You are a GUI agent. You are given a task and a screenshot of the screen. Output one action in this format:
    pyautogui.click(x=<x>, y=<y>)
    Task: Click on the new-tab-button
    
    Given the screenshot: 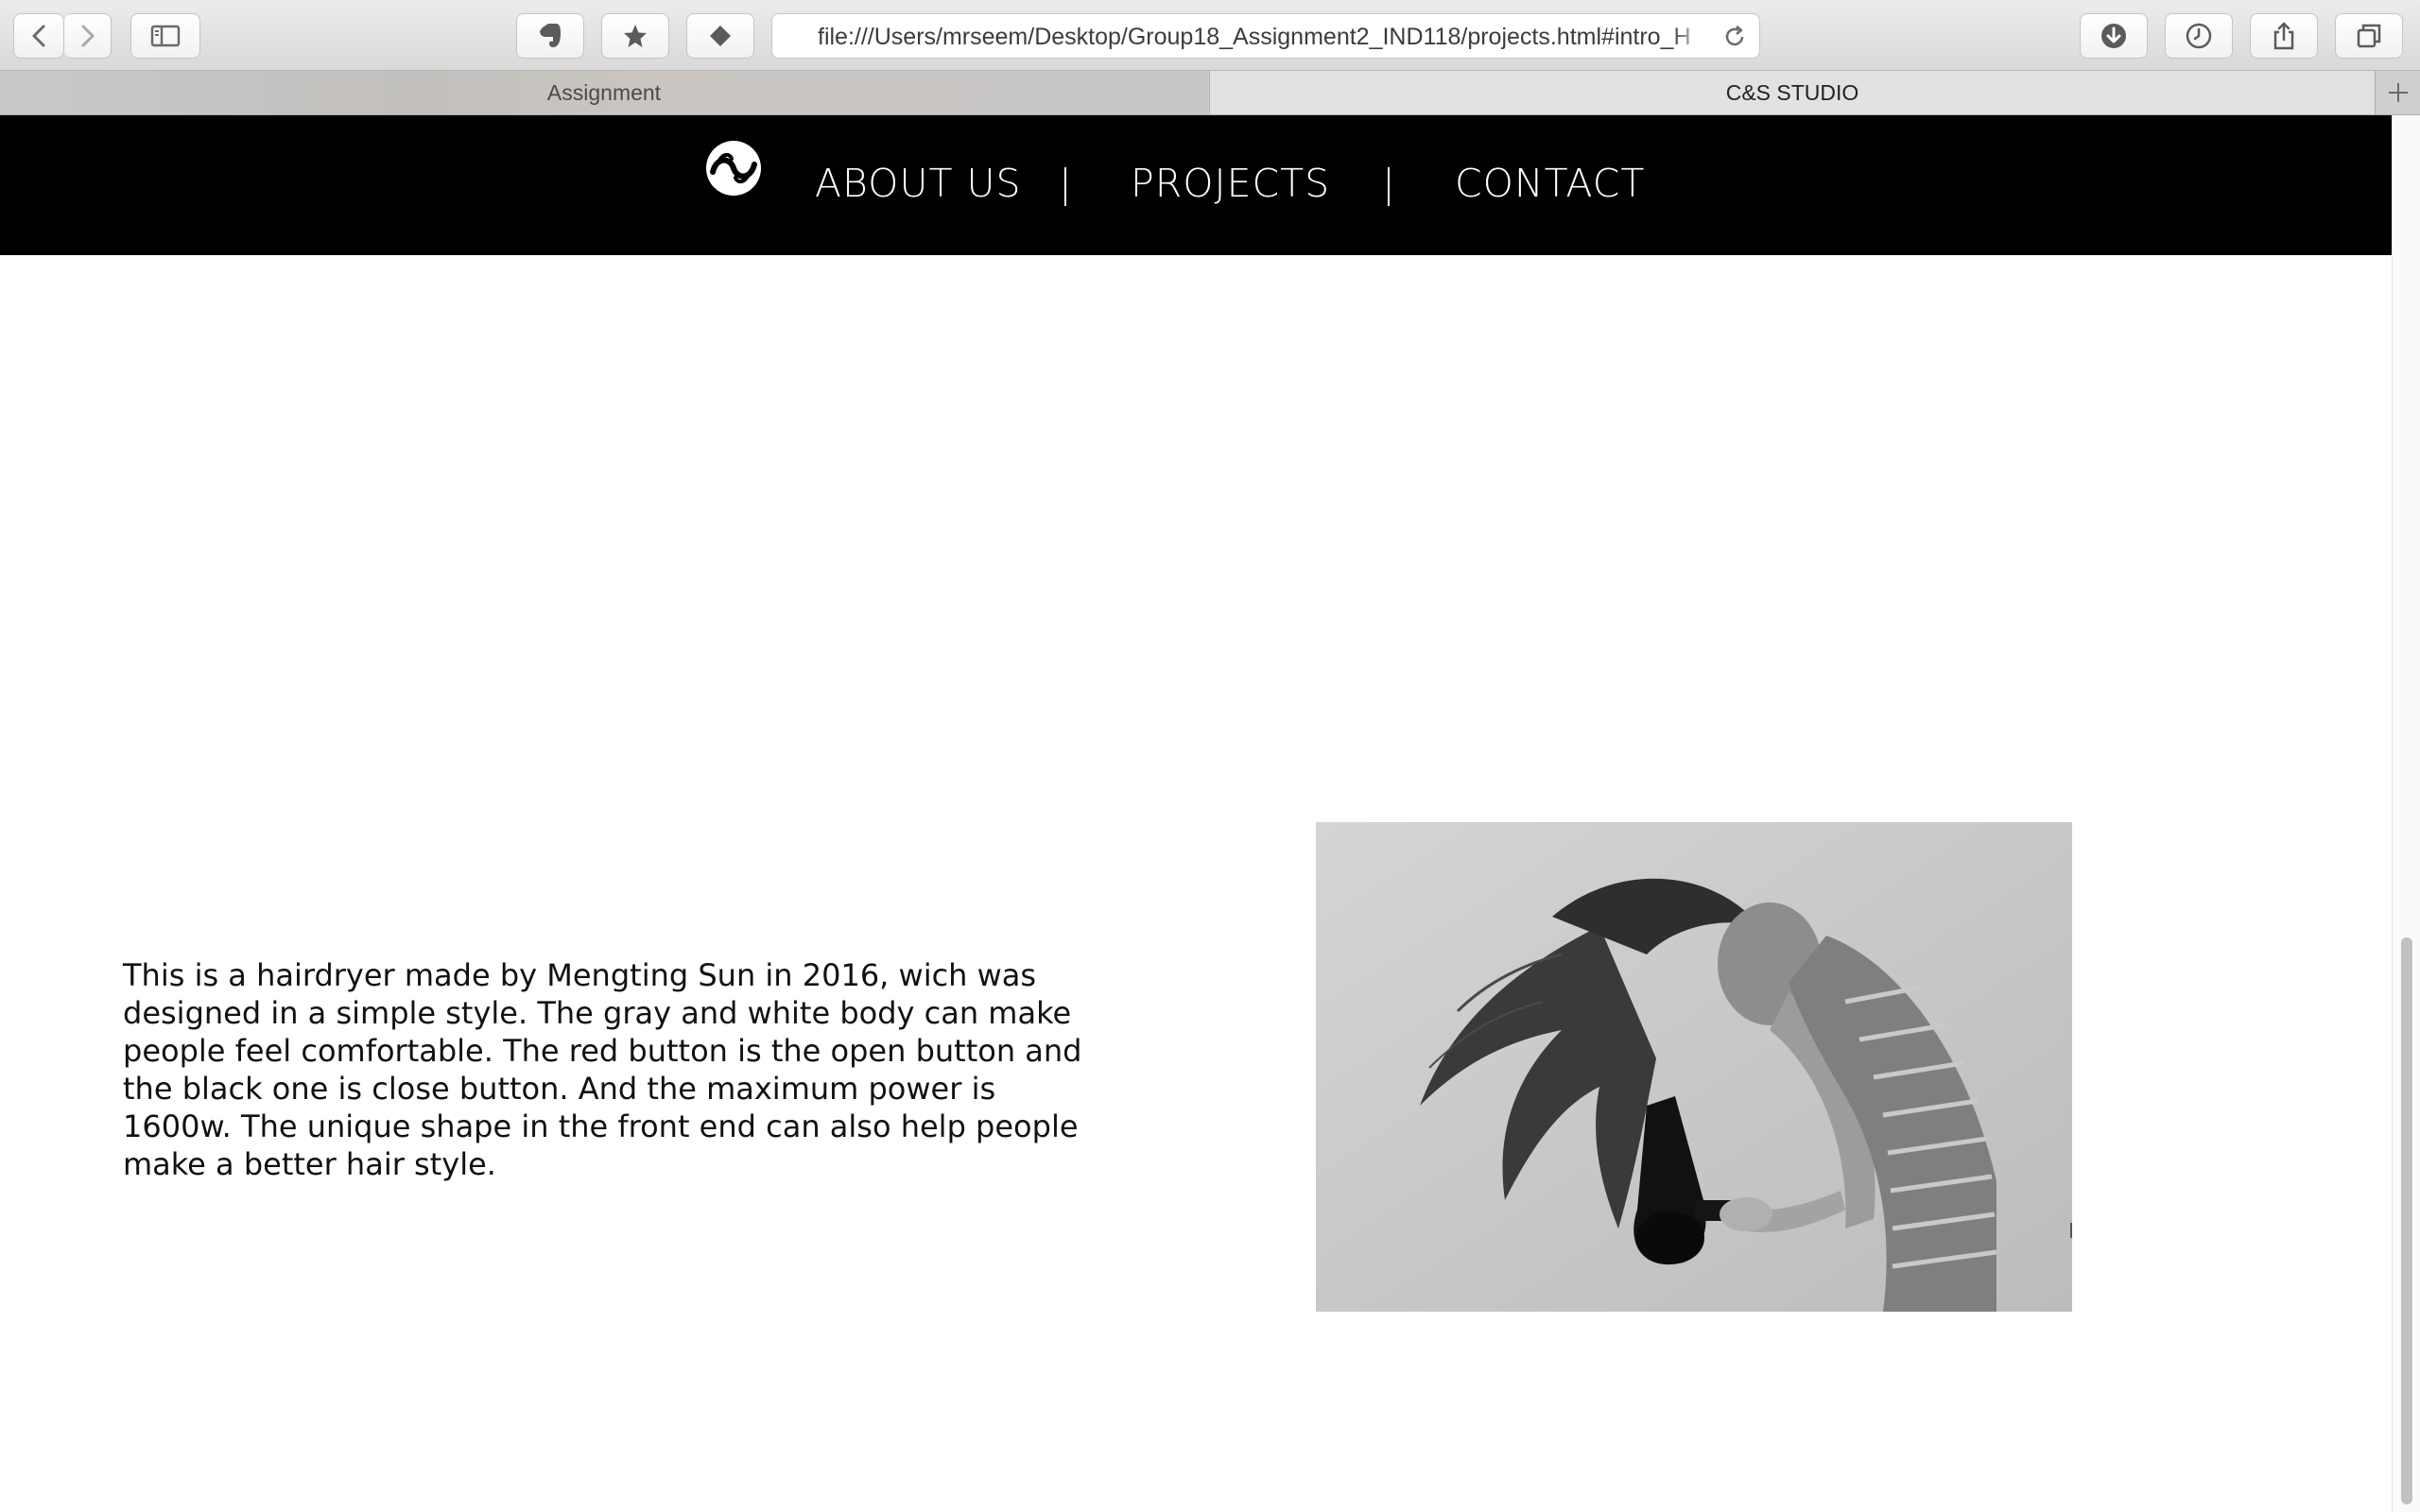 What is the action you would take?
    pyautogui.click(x=2398, y=92)
    